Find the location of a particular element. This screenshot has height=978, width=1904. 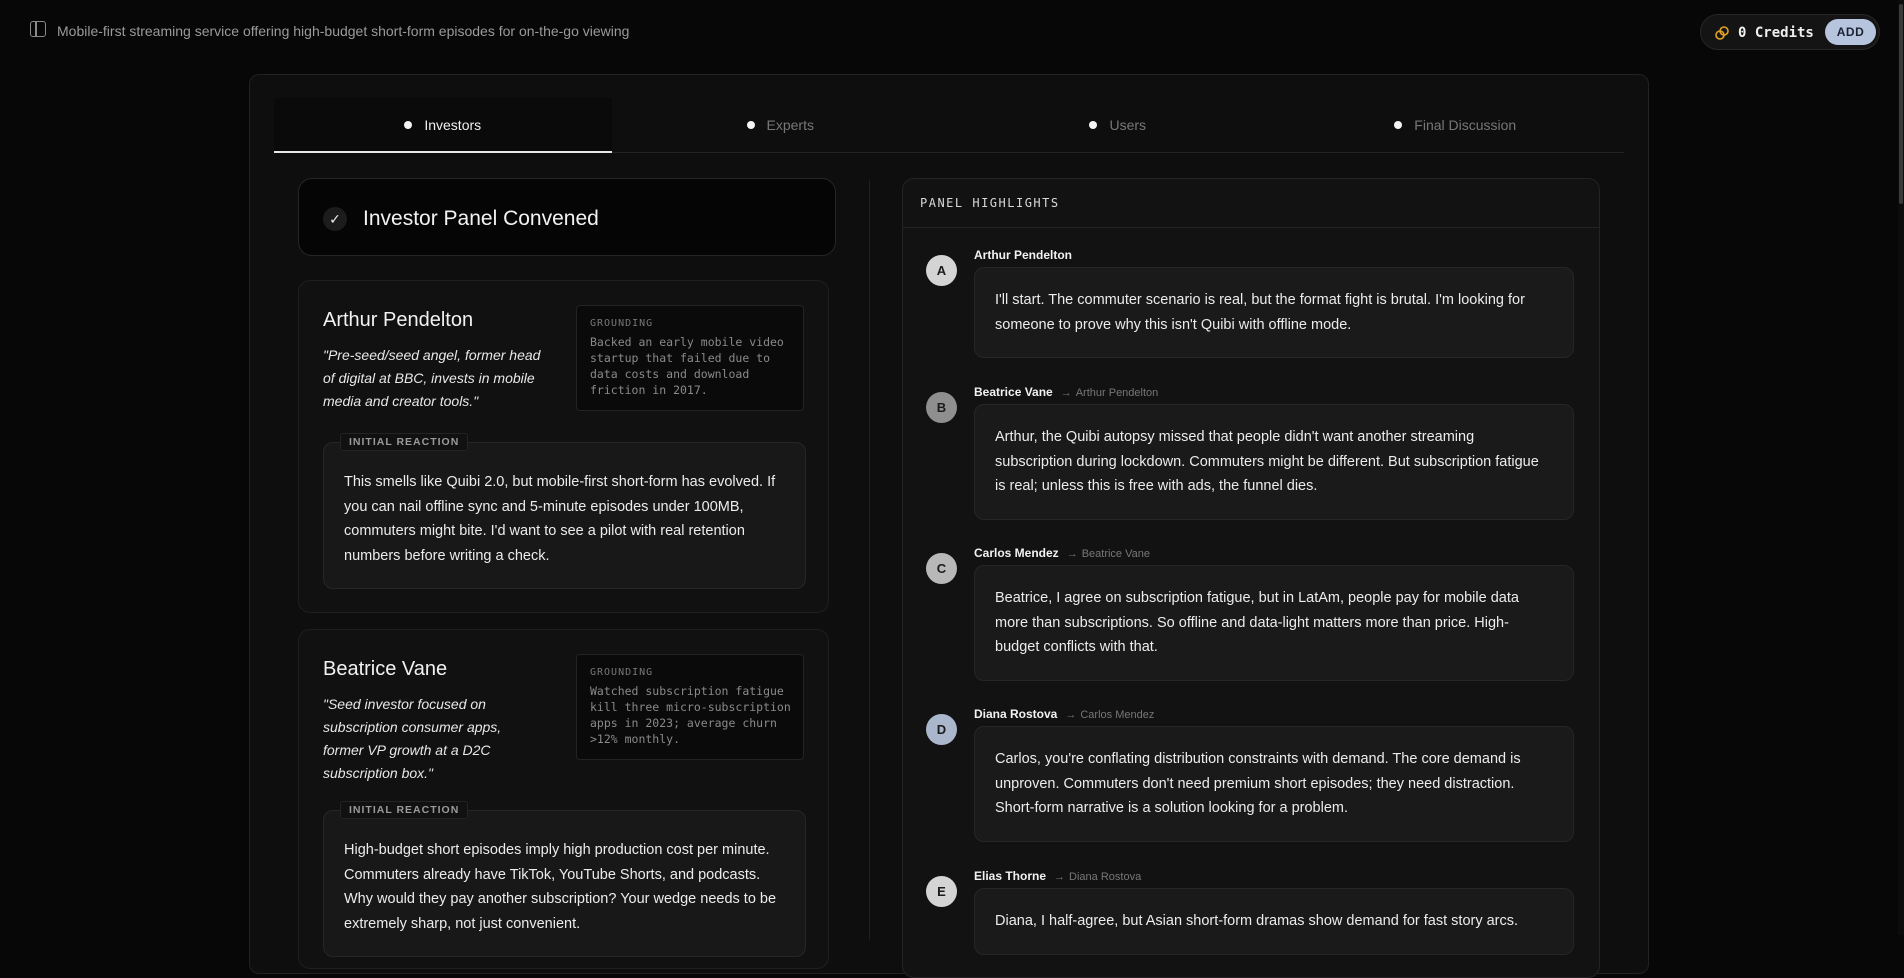

column-divider is located at coordinates (869, 560).